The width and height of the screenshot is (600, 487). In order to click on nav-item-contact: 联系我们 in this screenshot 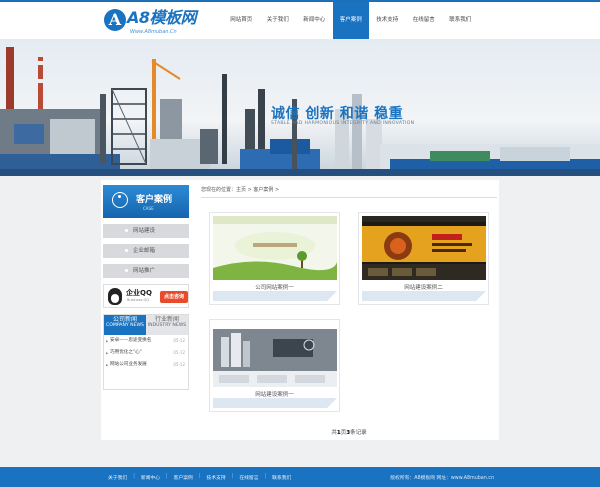, I will do `click(460, 20)`.